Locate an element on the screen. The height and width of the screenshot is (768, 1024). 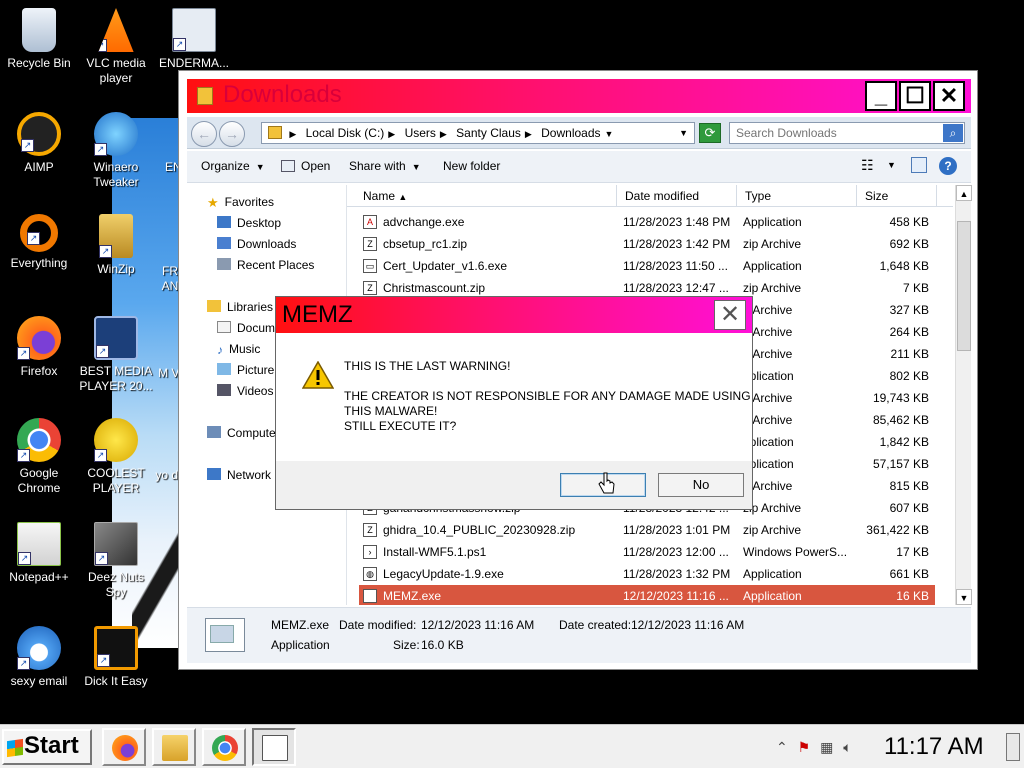
file-size: 19,743 KB is located at coordinates (900, 398).